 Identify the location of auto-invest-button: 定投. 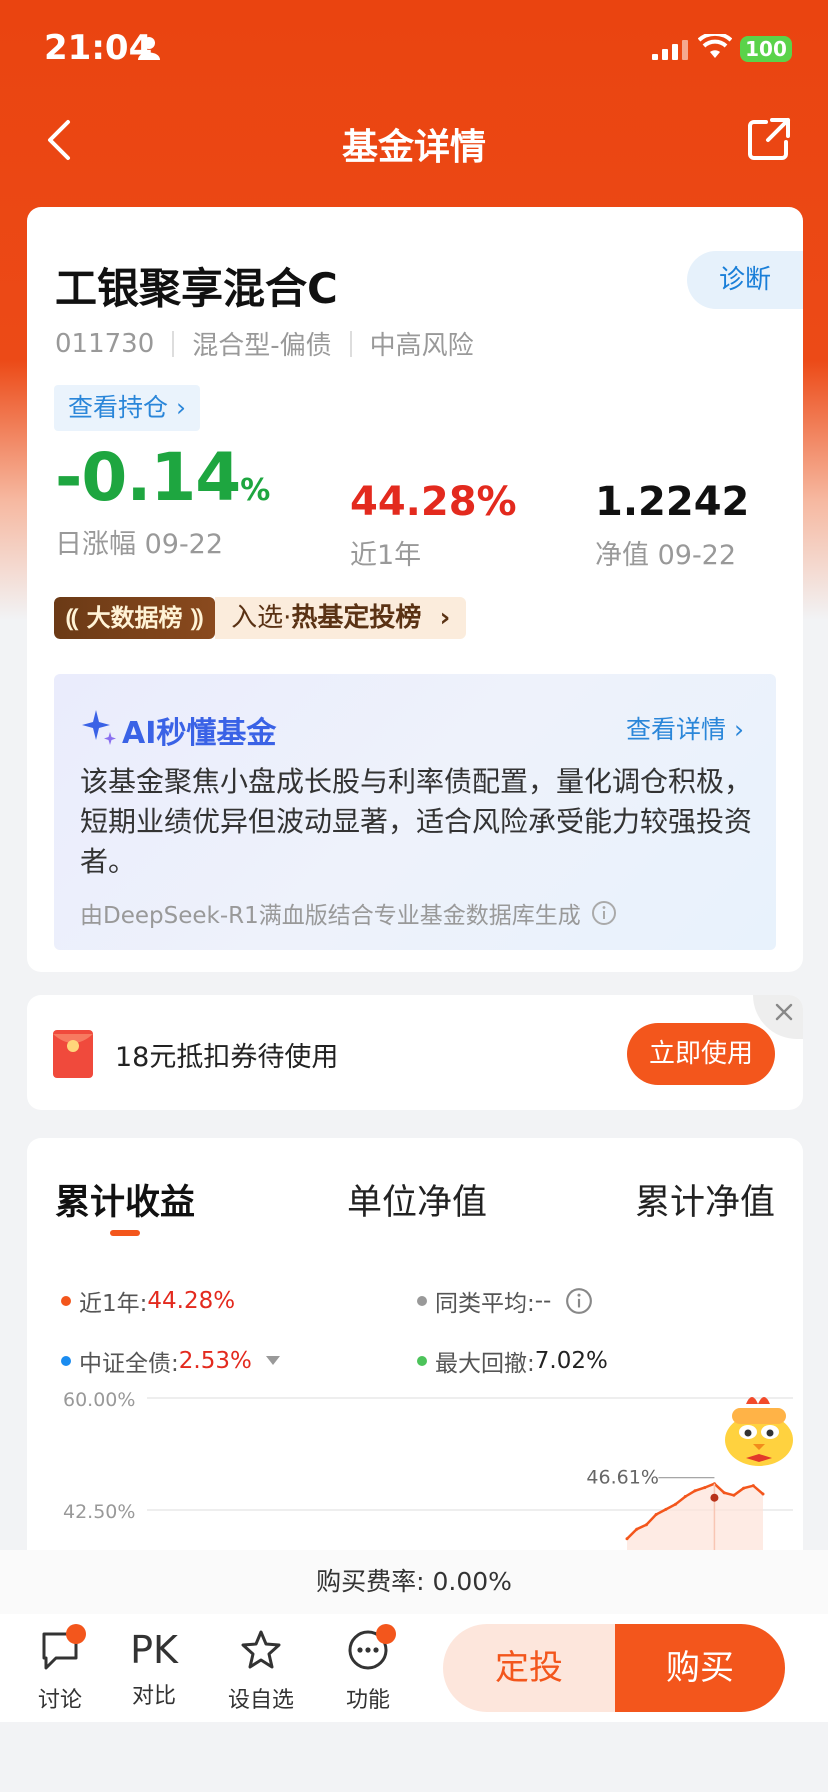
(529, 1668).